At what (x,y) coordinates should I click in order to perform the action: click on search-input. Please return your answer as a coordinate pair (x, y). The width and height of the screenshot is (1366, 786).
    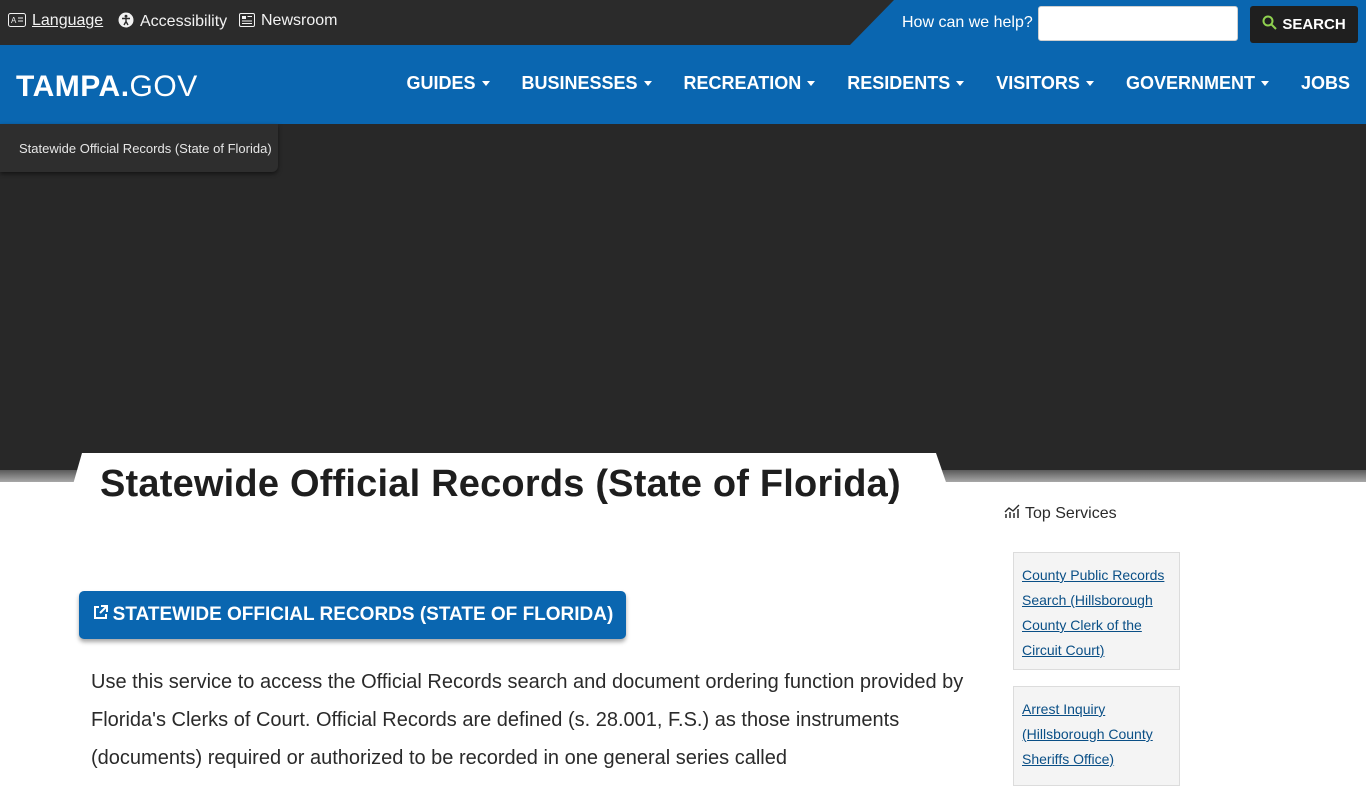
    Looking at the image, I should click on (1138, 23).